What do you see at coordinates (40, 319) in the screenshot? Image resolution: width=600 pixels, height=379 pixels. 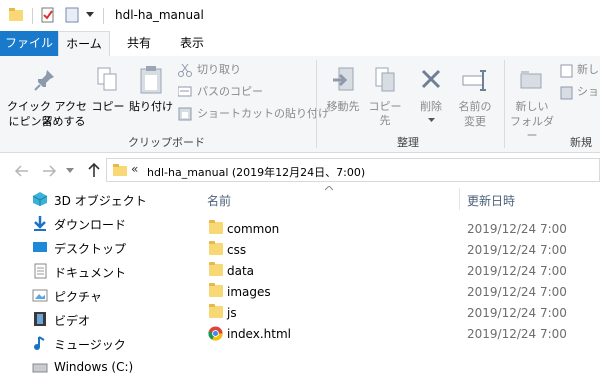 I see `video-icon` at bounding box center [40, 319].